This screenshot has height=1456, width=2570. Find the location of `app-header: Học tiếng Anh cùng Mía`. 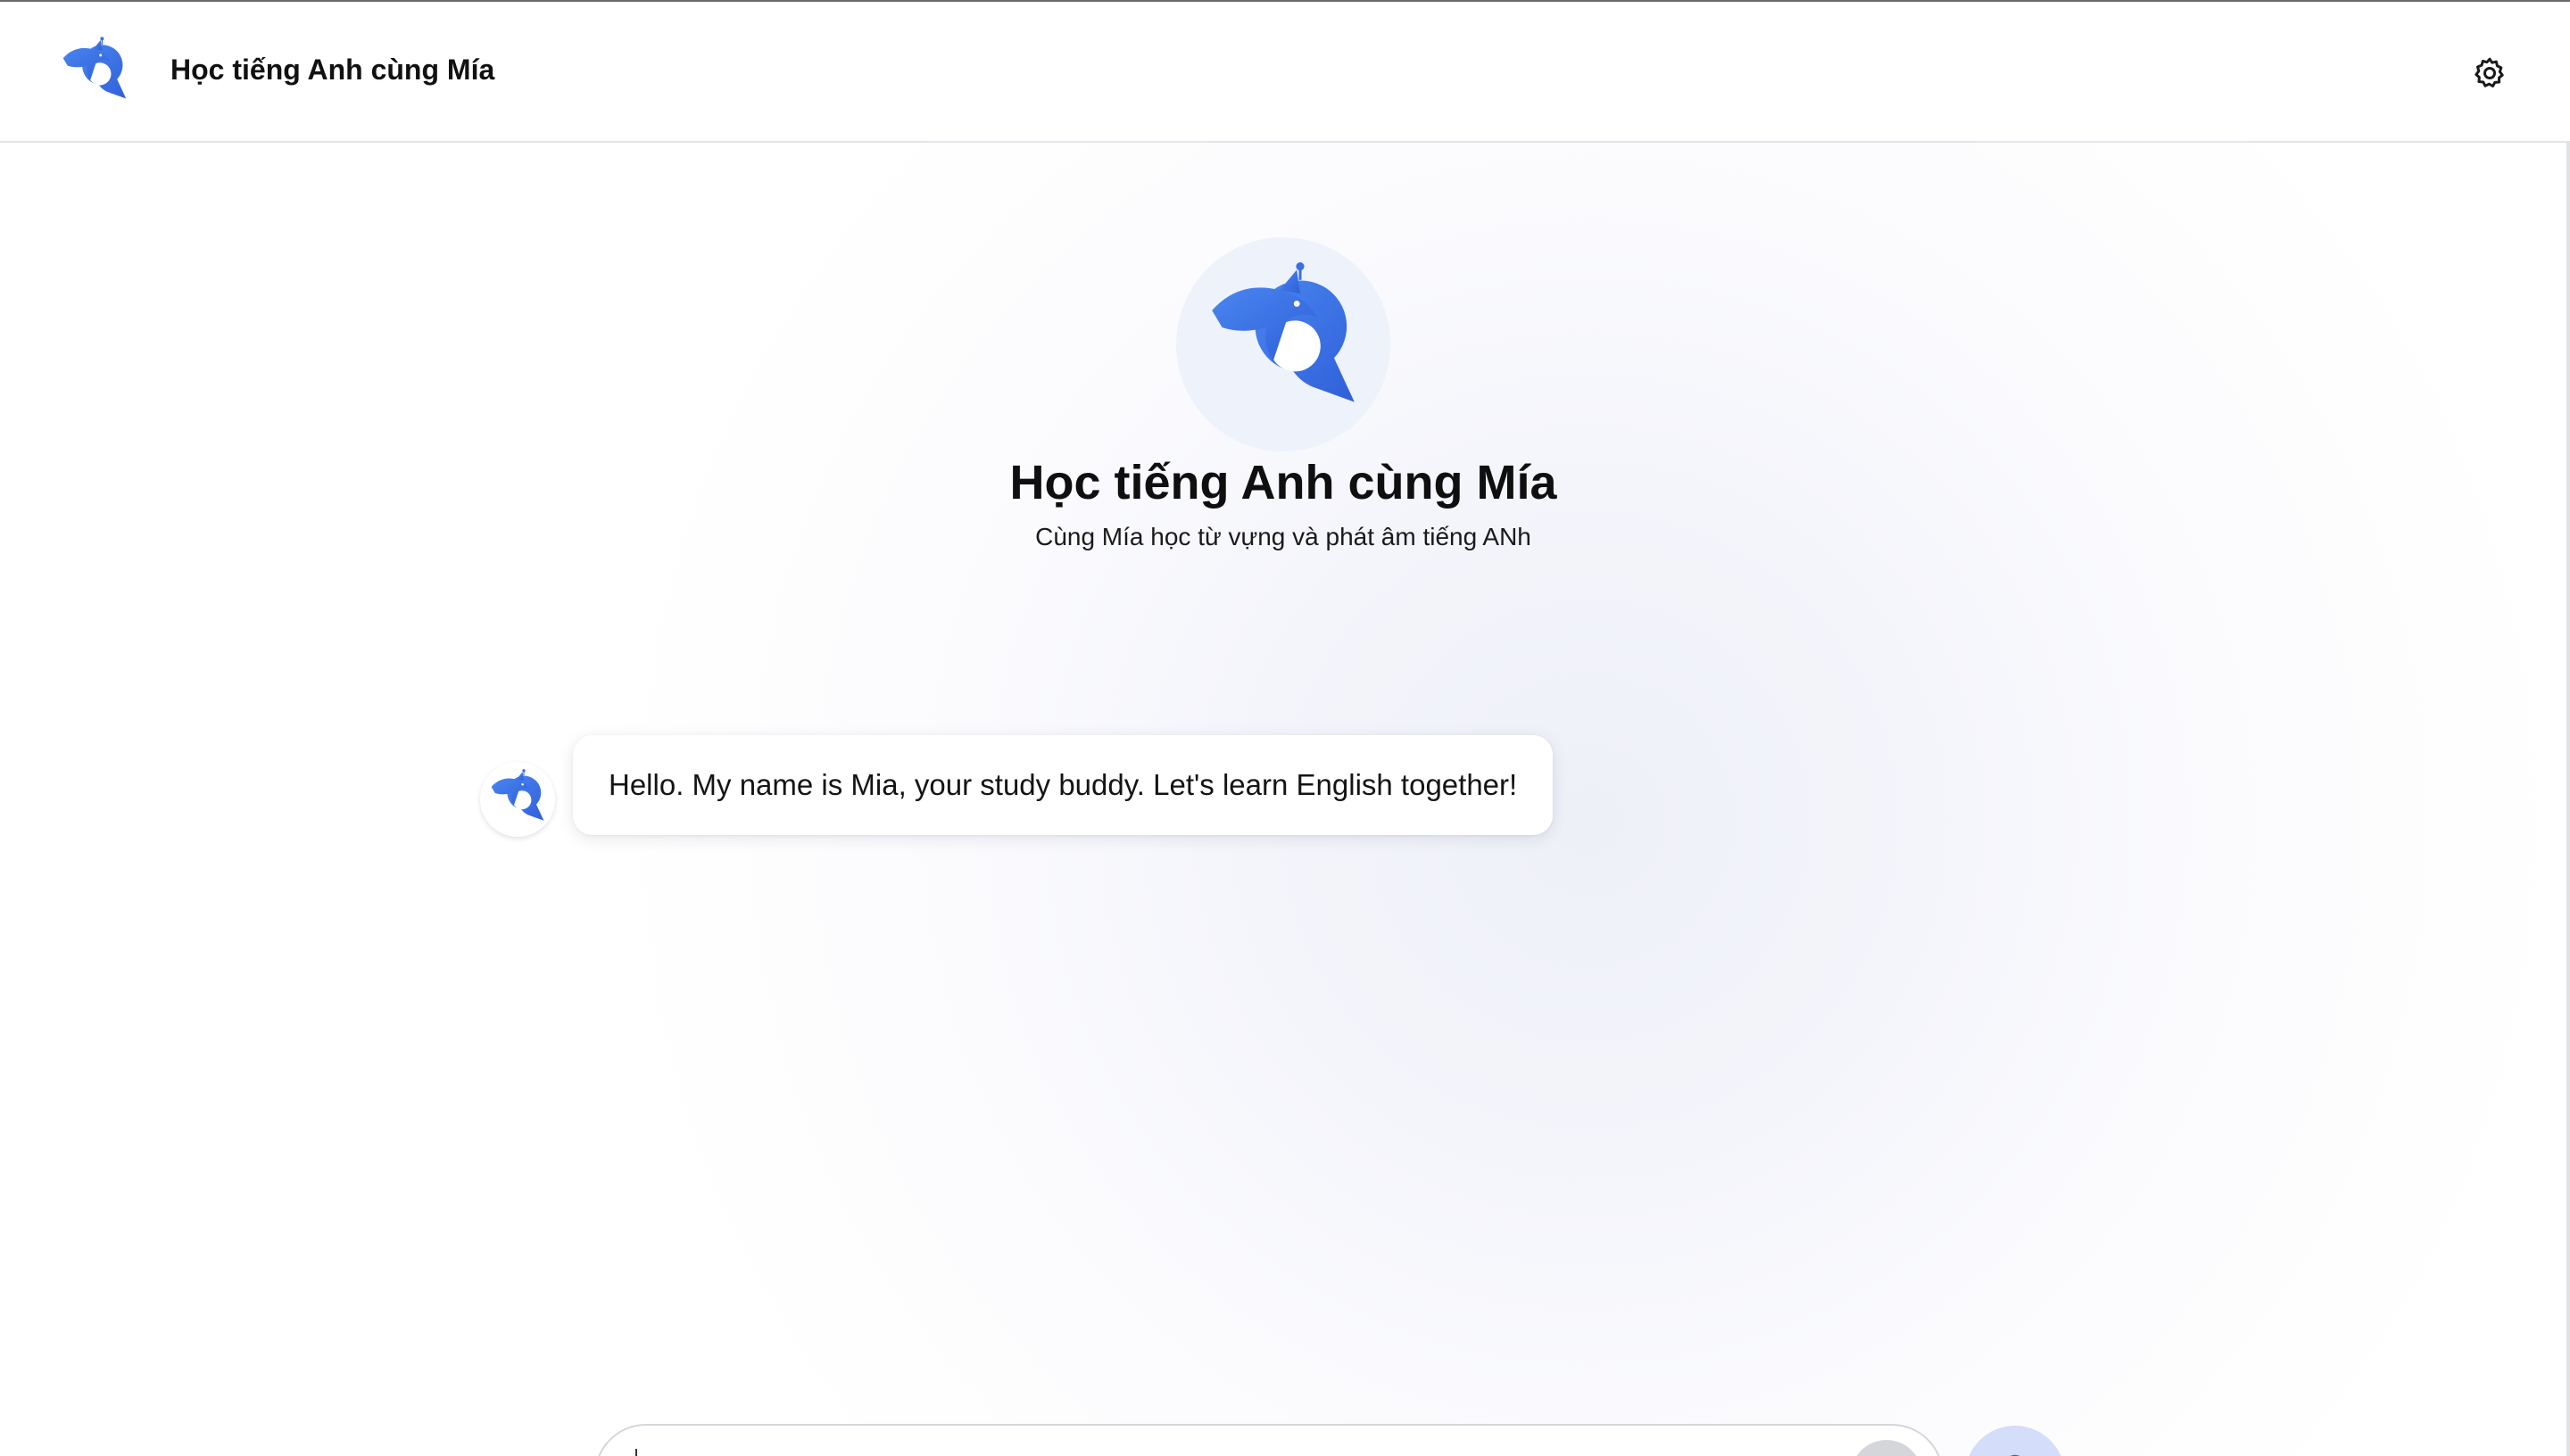

app-header: Học tiếng Anh cùng Mía is located at coordinates (1285, 72).